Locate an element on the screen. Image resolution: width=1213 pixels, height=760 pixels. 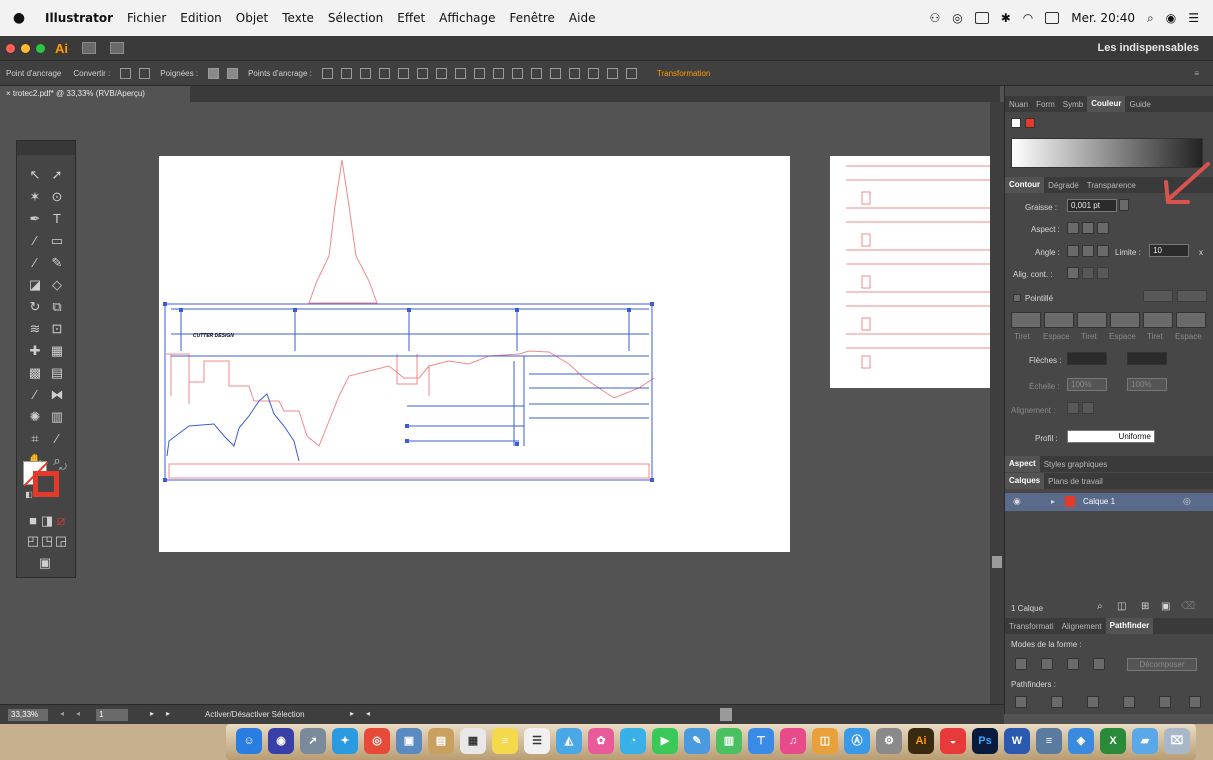
none-mode-icon: ⧄ is located at coordinates (61, 521).